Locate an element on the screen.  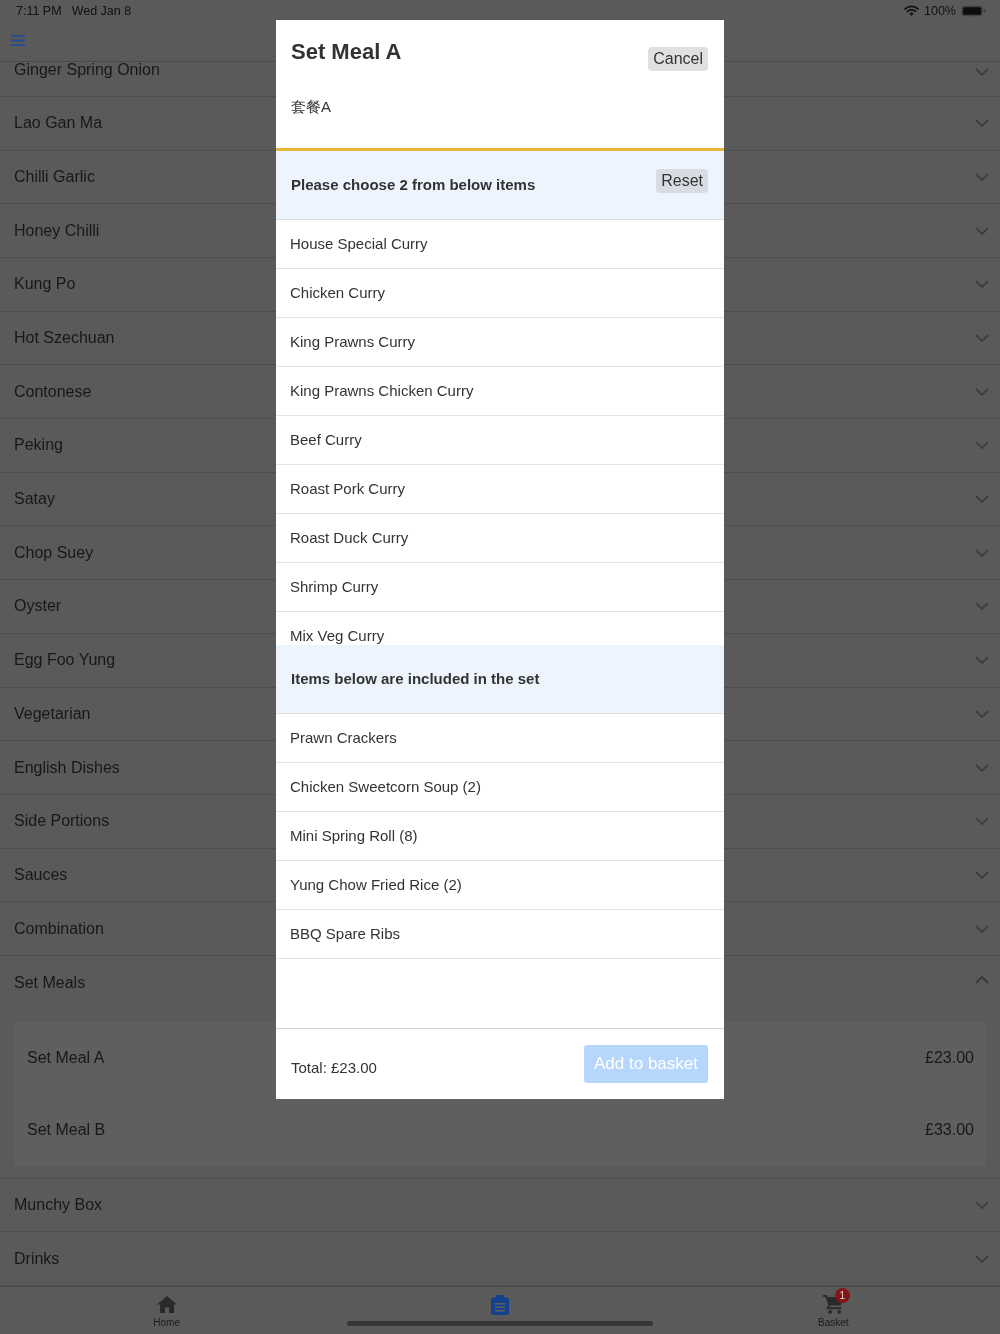
total-label: Total: £23.00 is located at coordinates (334, 1068).